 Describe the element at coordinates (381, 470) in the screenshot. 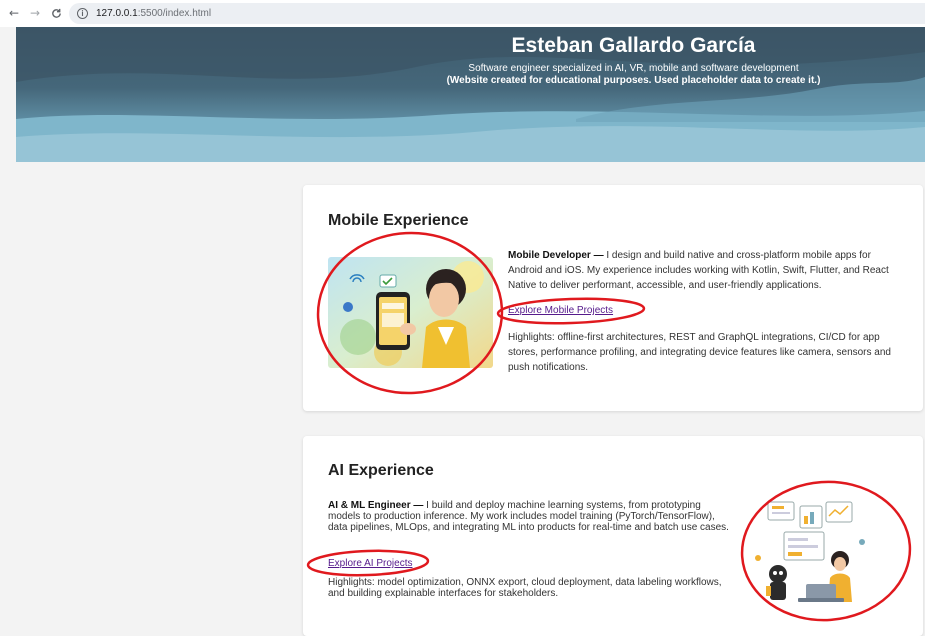

I see `ai-heading: AI Experience` at that location.